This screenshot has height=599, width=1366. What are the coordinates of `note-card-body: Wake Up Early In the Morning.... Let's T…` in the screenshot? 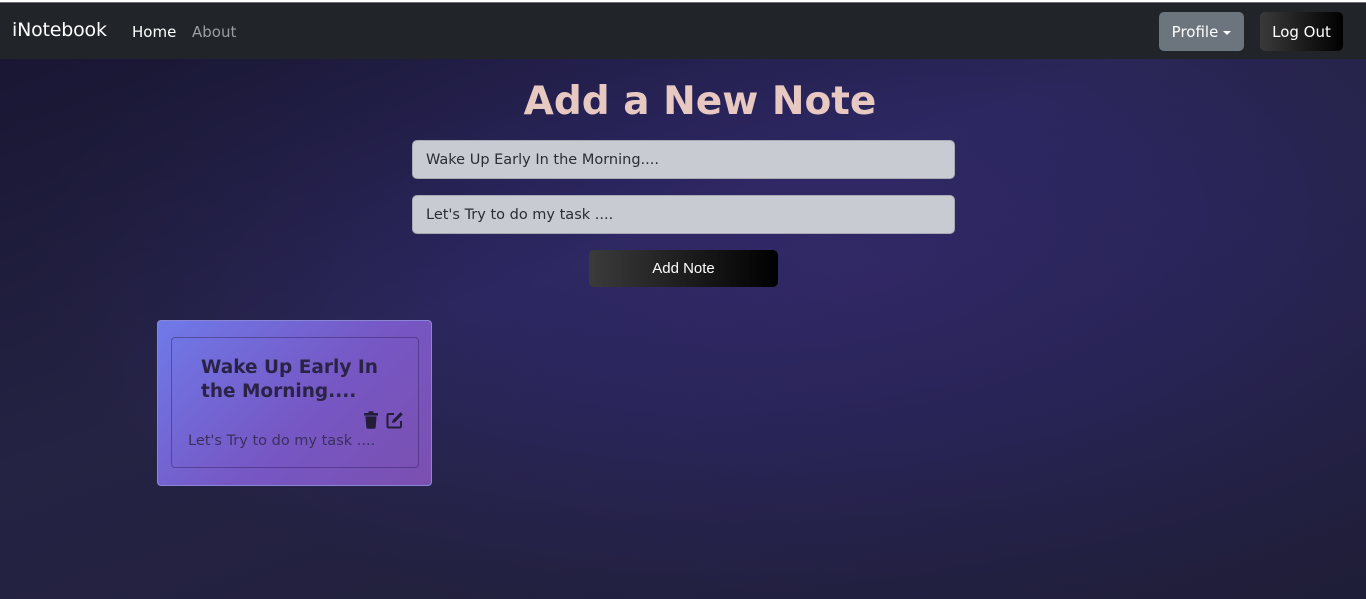 It's located at (295, 402).